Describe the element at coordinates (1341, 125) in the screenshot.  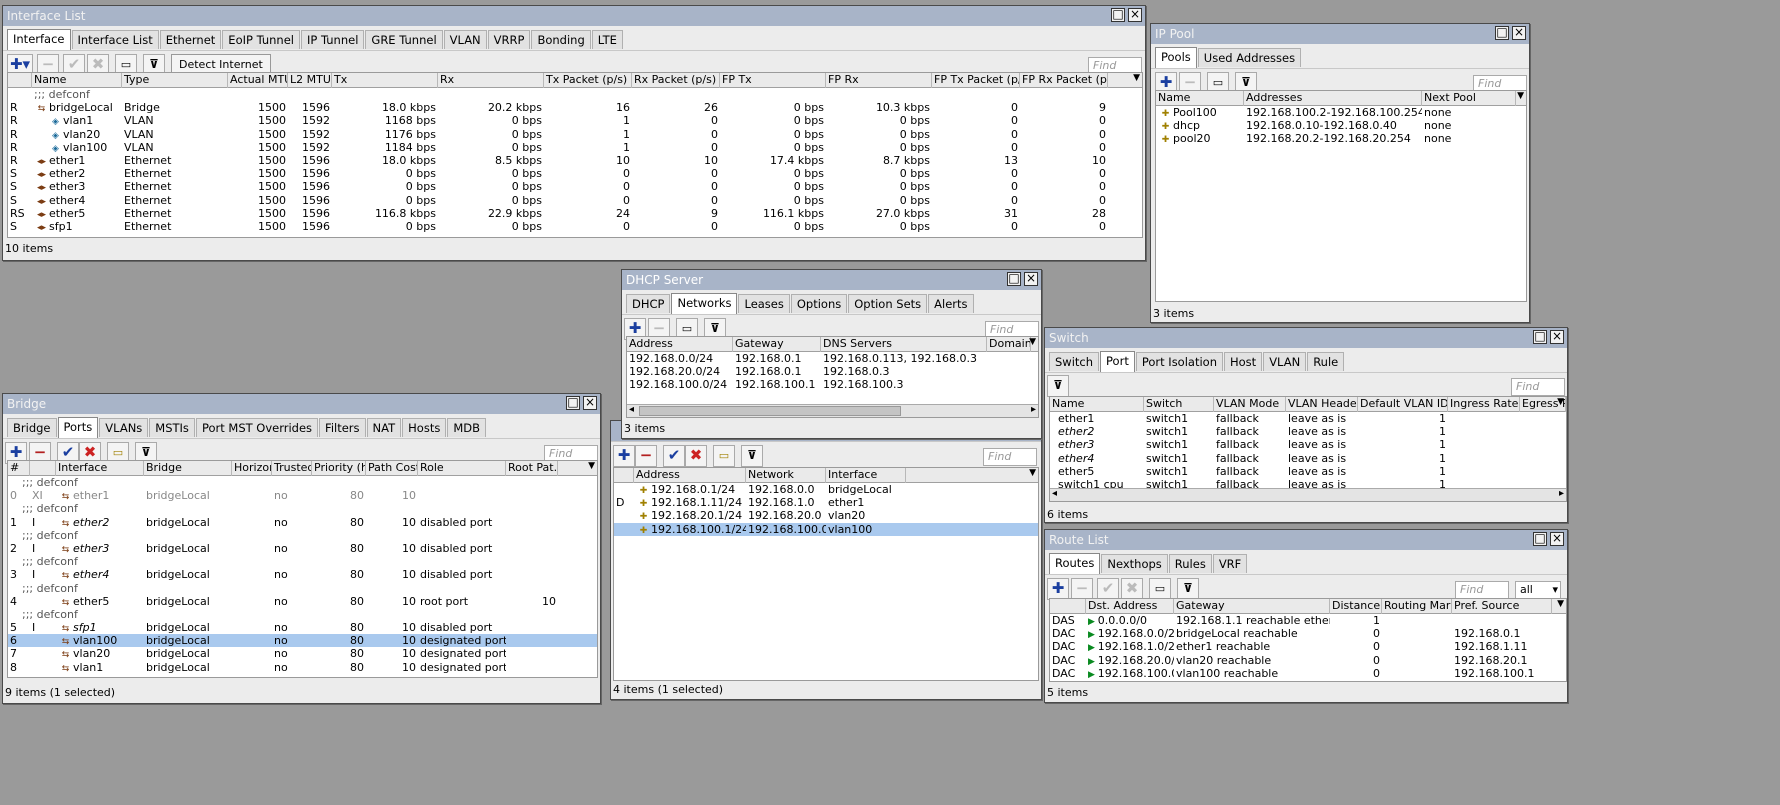
I see `table-row: ✚ dhcp 192.168.0.10-192.168.0.40 none` at that location.